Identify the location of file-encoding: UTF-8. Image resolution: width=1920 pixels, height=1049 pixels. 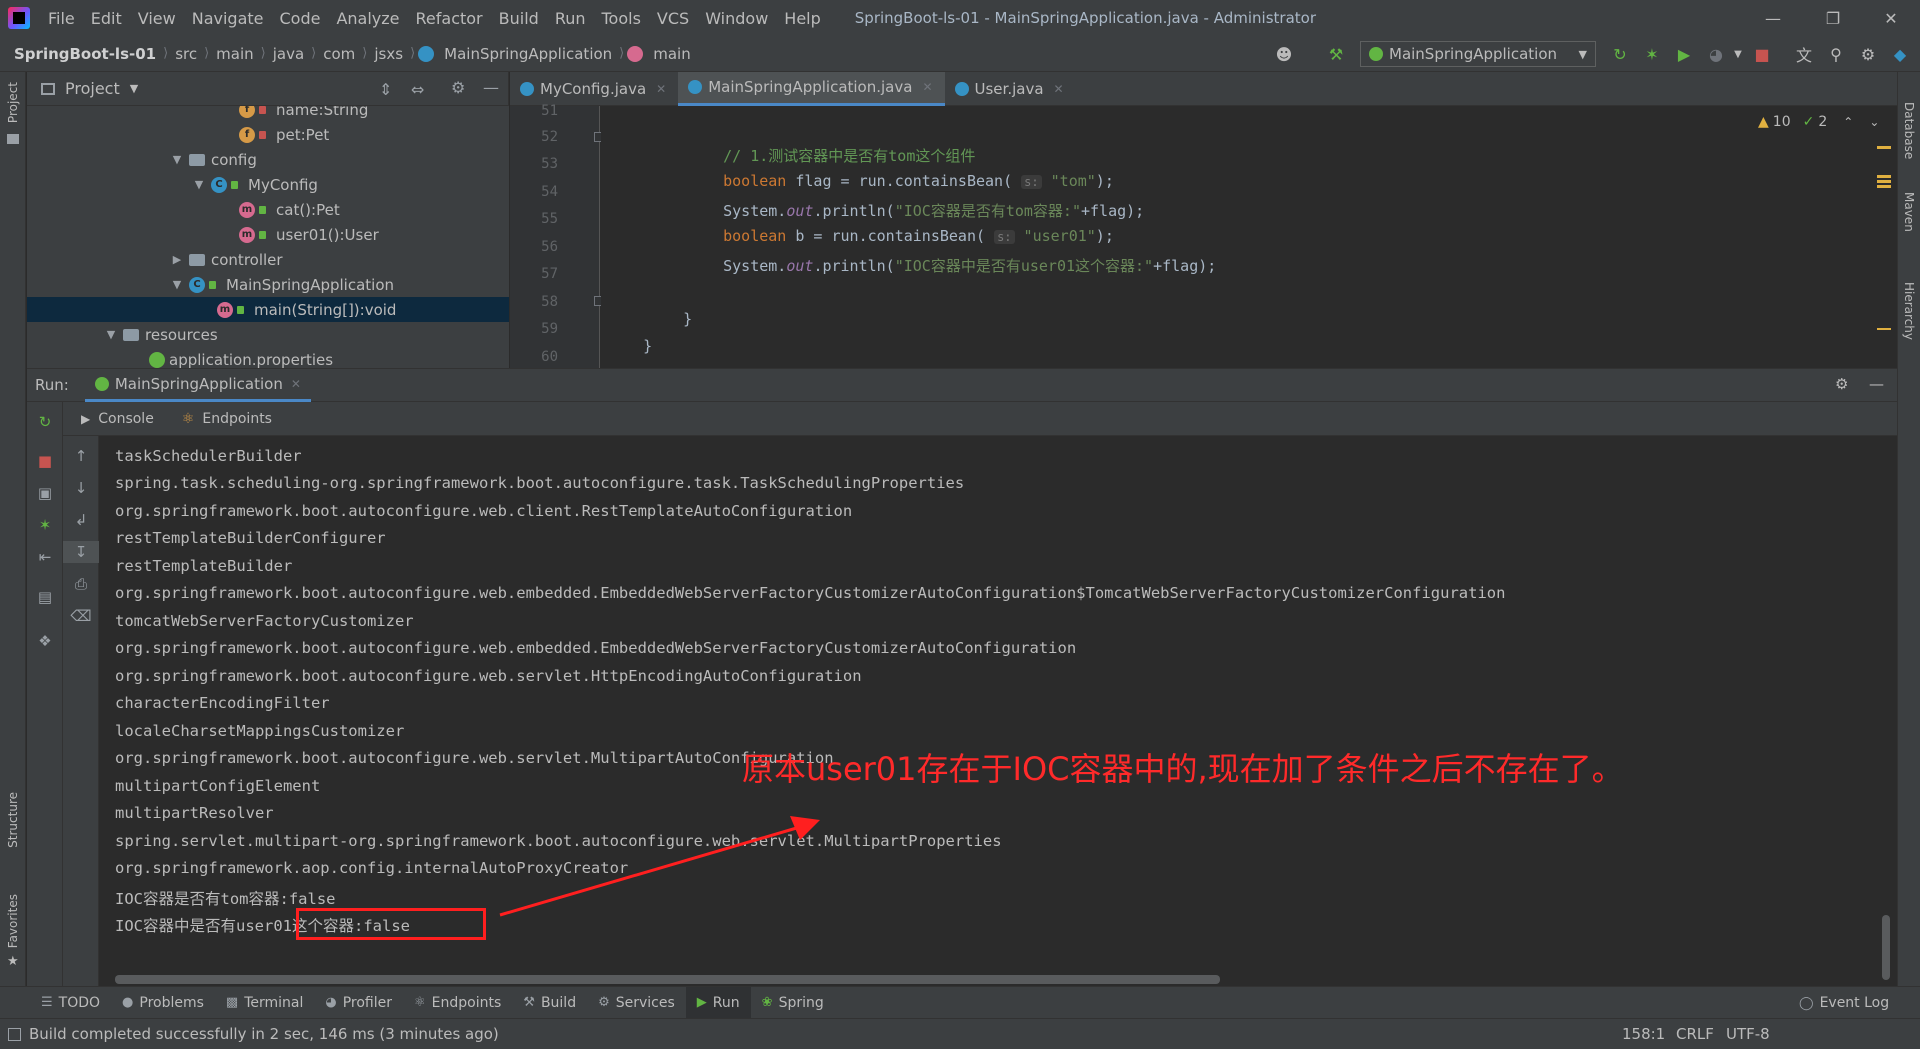
(1748, 1034).